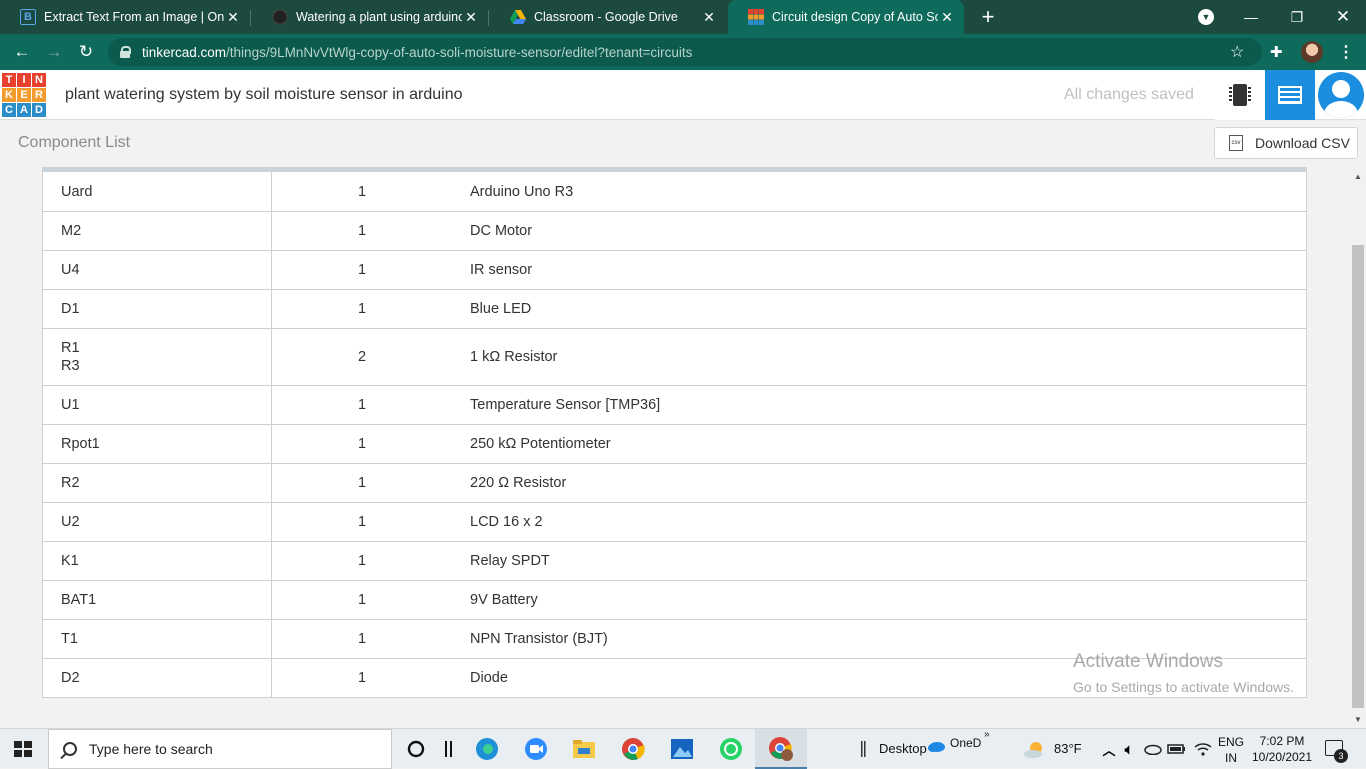 The image size is (1366, 769). What do you see at coordinates (1236, 143) in the screenshot?
I see `csv-file-icon: csv` at bounding box center [1236, 143].